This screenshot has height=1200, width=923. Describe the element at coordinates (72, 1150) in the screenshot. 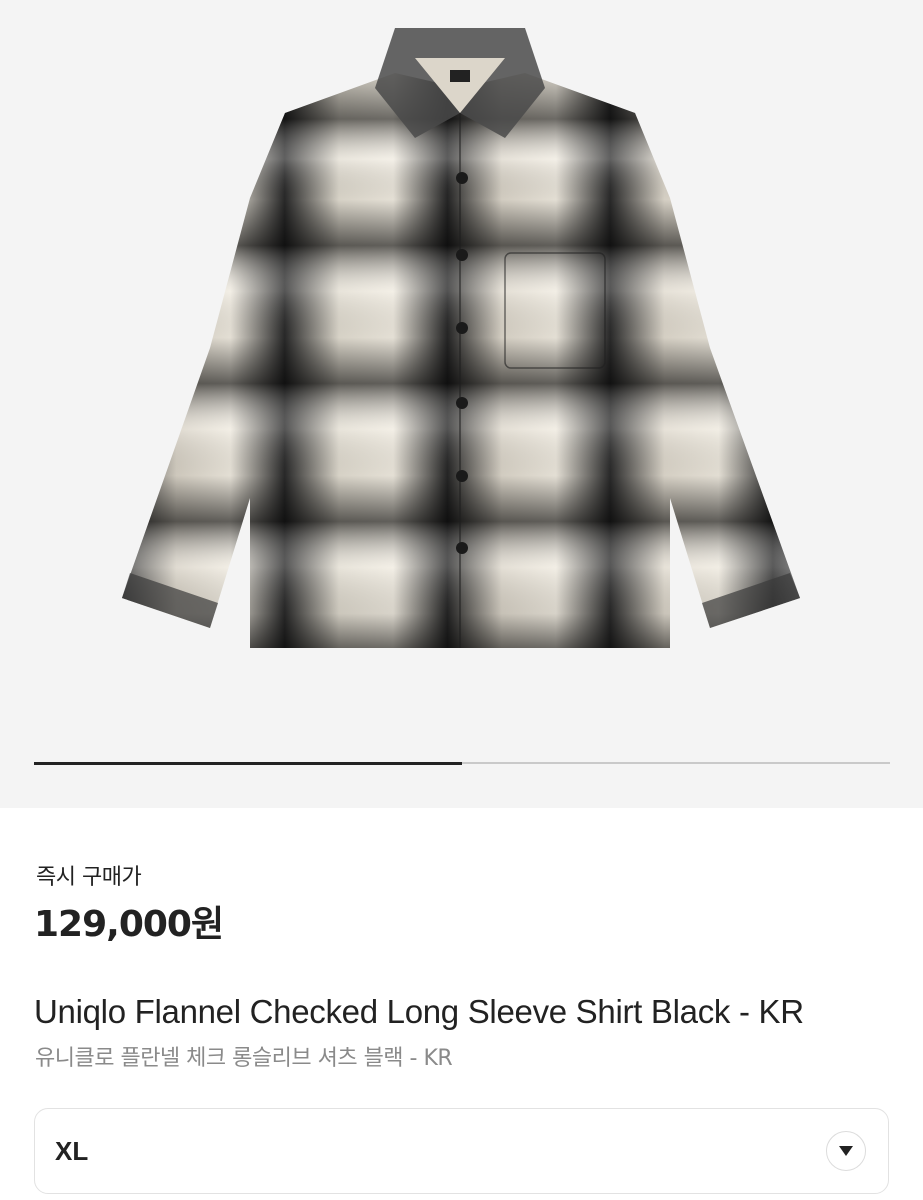

I see `selected-size: XL` at that location.